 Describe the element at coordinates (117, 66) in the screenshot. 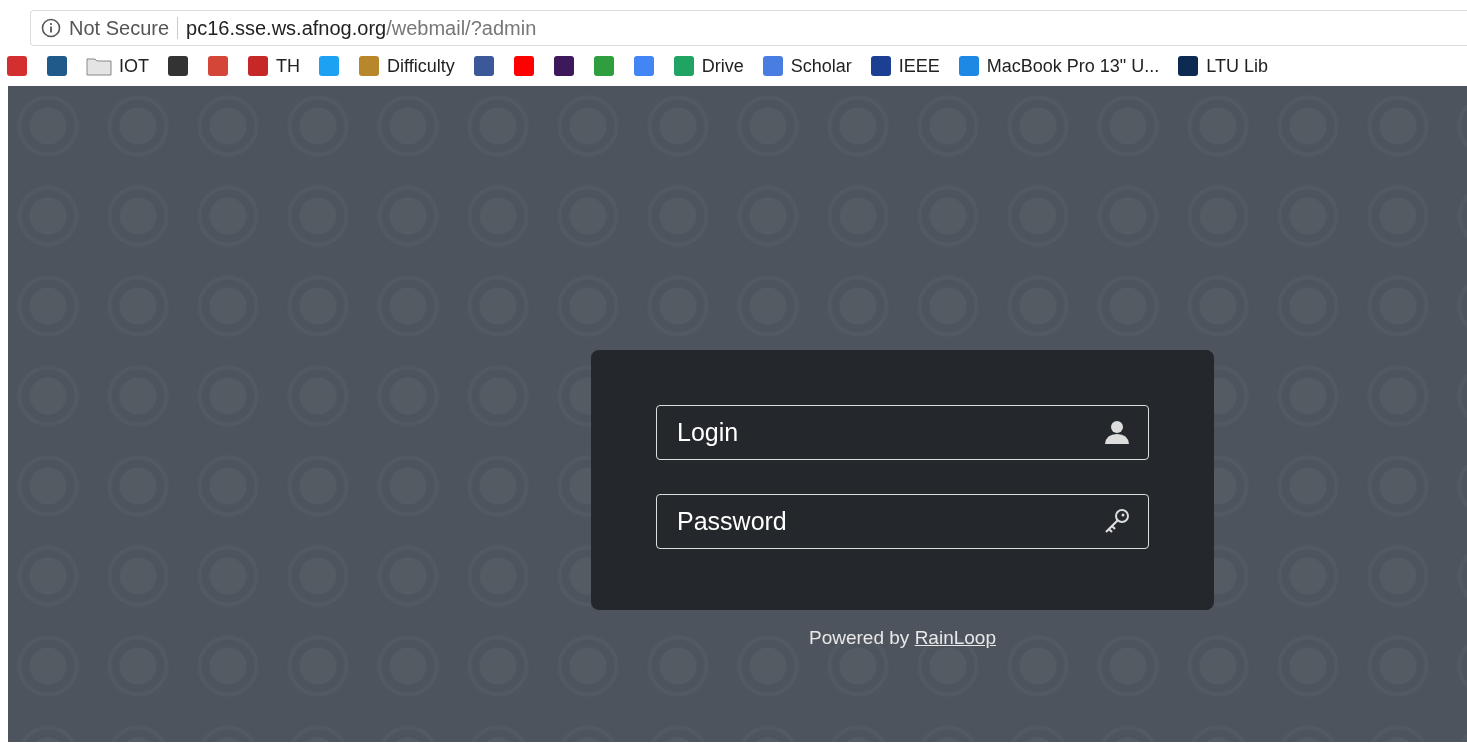

I see `bookmark: IOT` at that location.